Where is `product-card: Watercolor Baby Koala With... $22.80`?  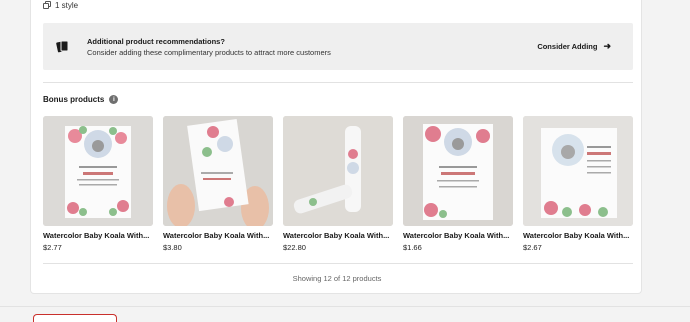 product-card: Watercolor Baby Koala With... $22.80 is located at coordinates (338, 184).